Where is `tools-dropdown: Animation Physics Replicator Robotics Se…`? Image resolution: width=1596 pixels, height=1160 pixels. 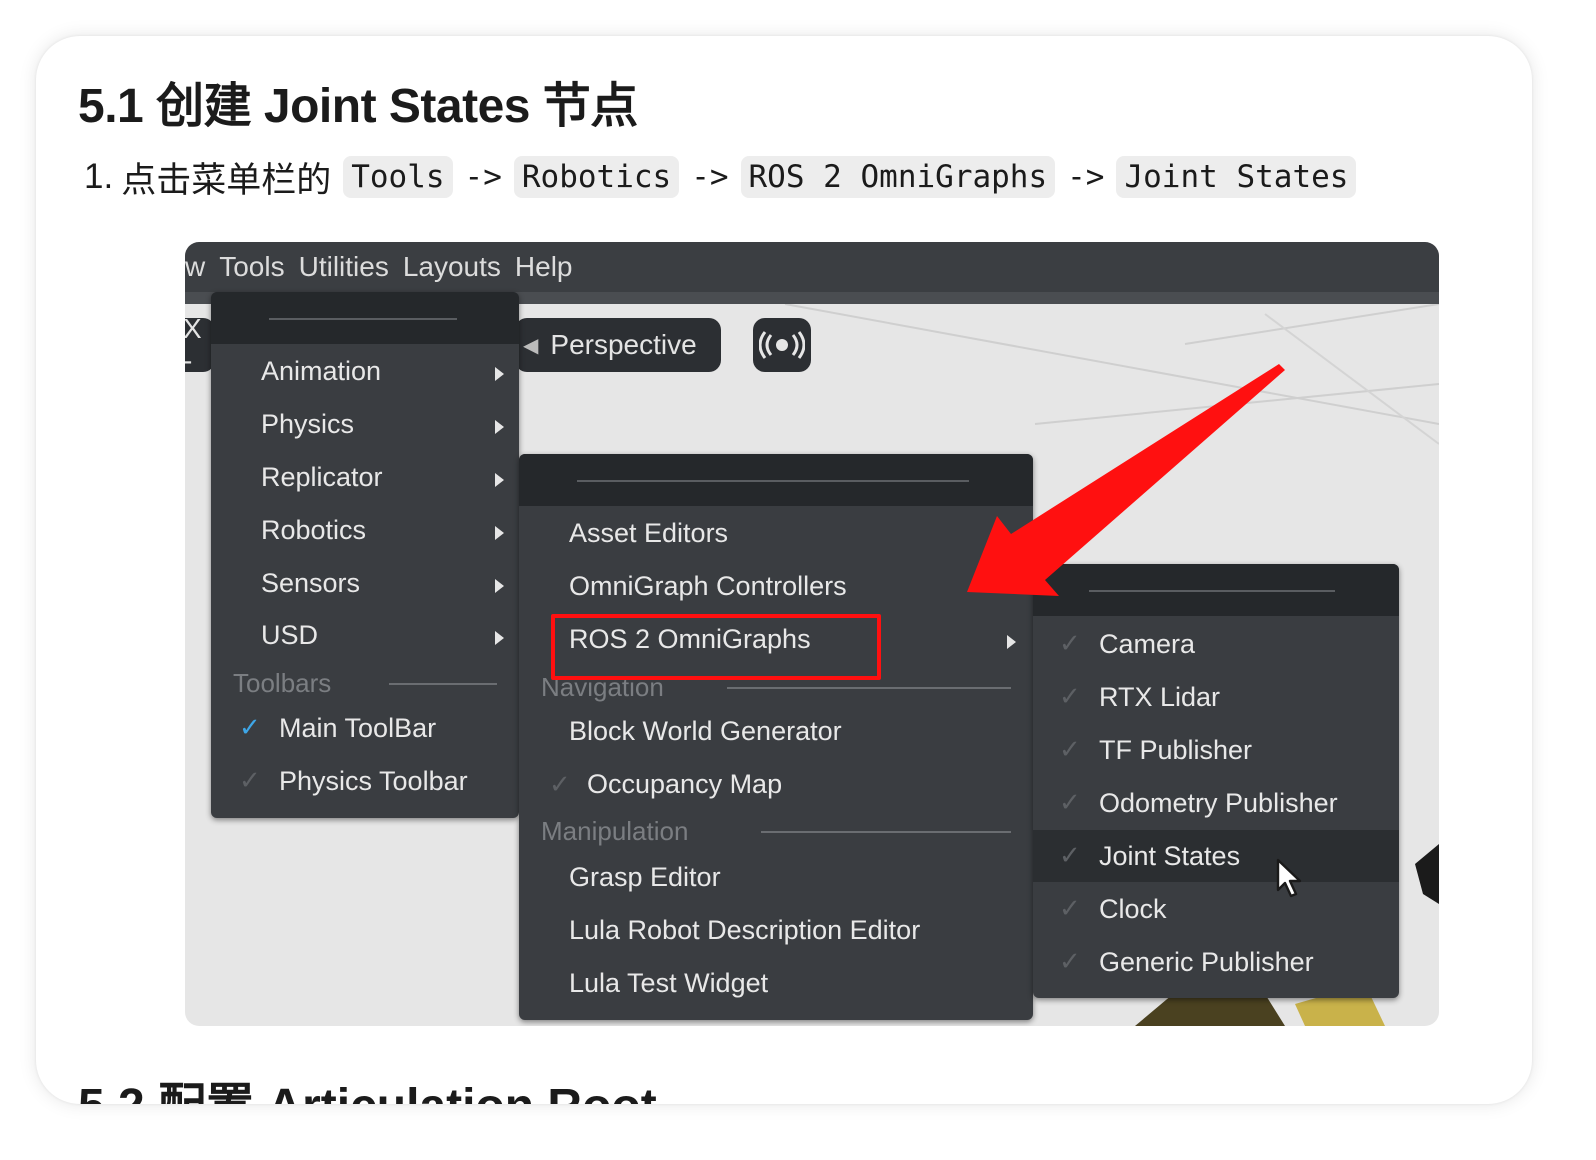 tools-dropdown: Animation Physics Replicator Robotics Se… is located at coordinates (365, 555).